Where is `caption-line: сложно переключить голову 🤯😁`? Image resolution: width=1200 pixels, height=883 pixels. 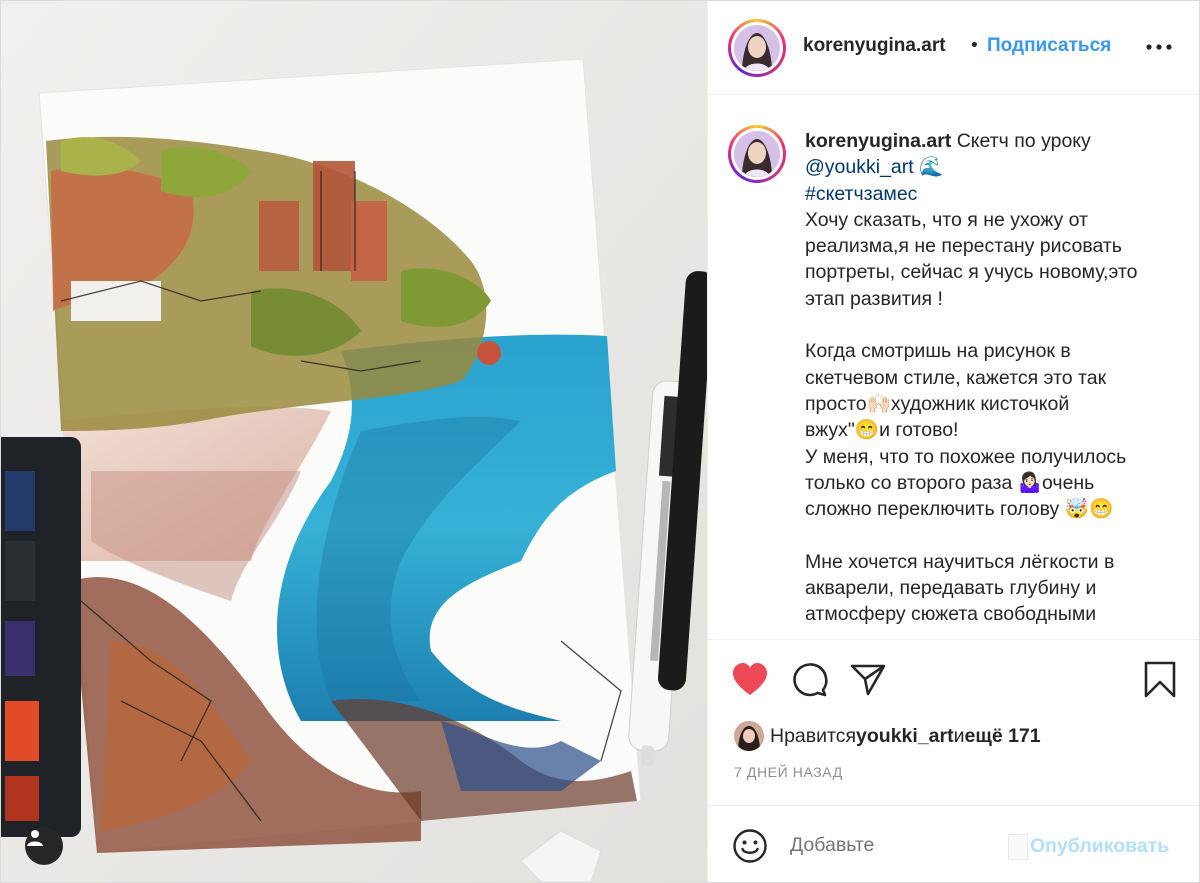 caption-line: сложно переключить голову 🤯😁 is located at coordinates (959, 509).